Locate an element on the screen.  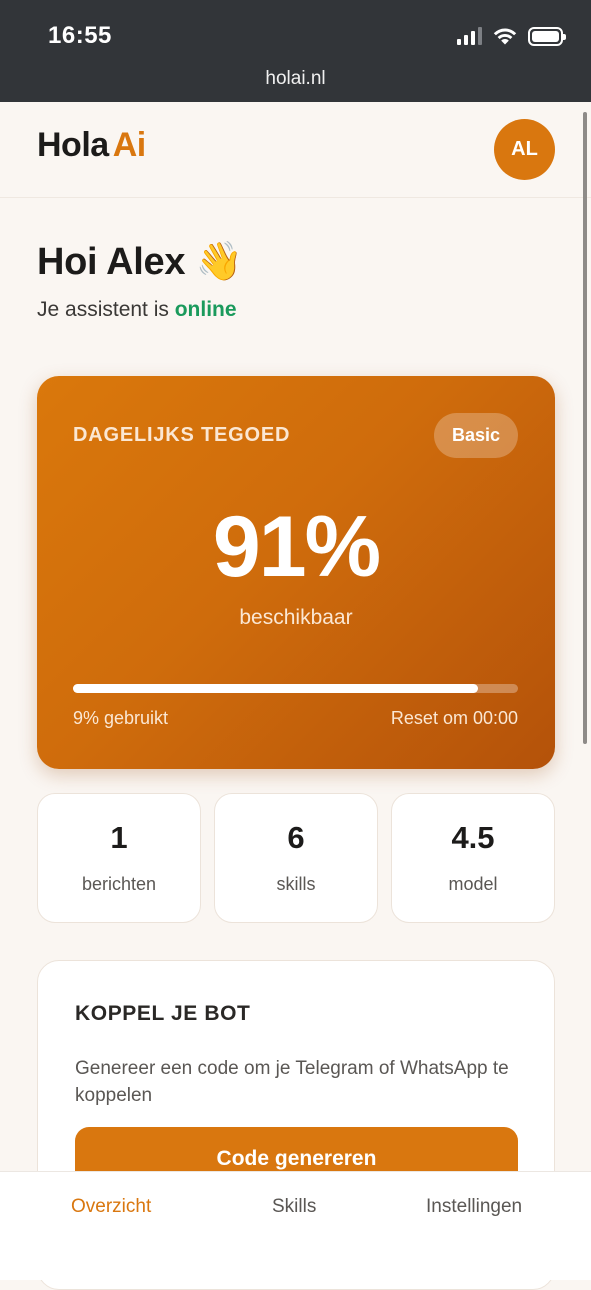
signal-icon is located at coordinates (469, 36).